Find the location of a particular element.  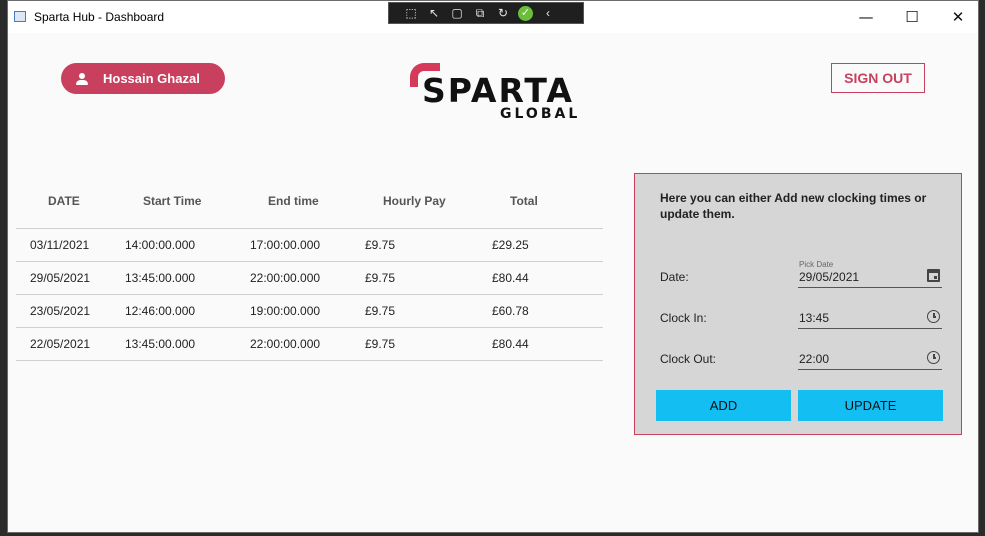

cursor-icon: ↖ is located at coordinates (434, 13).